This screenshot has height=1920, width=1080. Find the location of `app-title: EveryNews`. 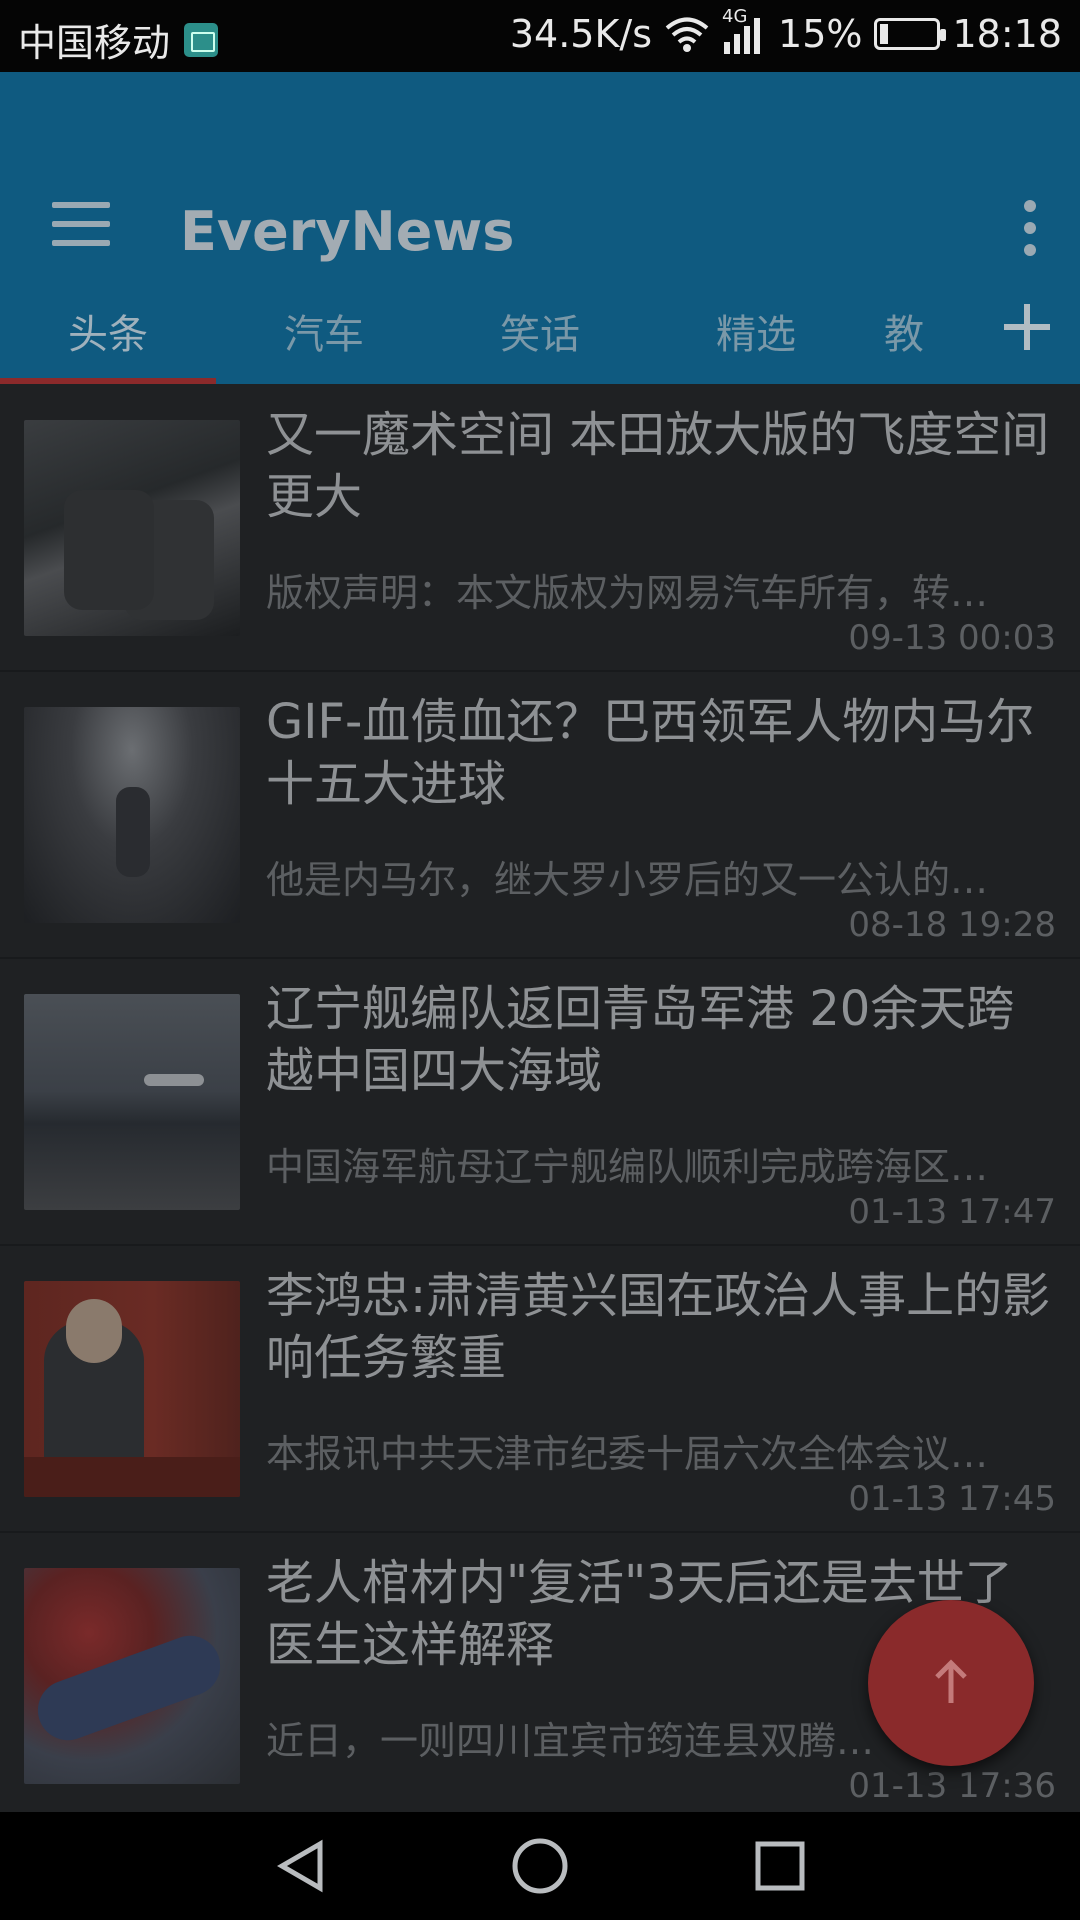

app-title: EveryNews is located at coordinates (347, 231).